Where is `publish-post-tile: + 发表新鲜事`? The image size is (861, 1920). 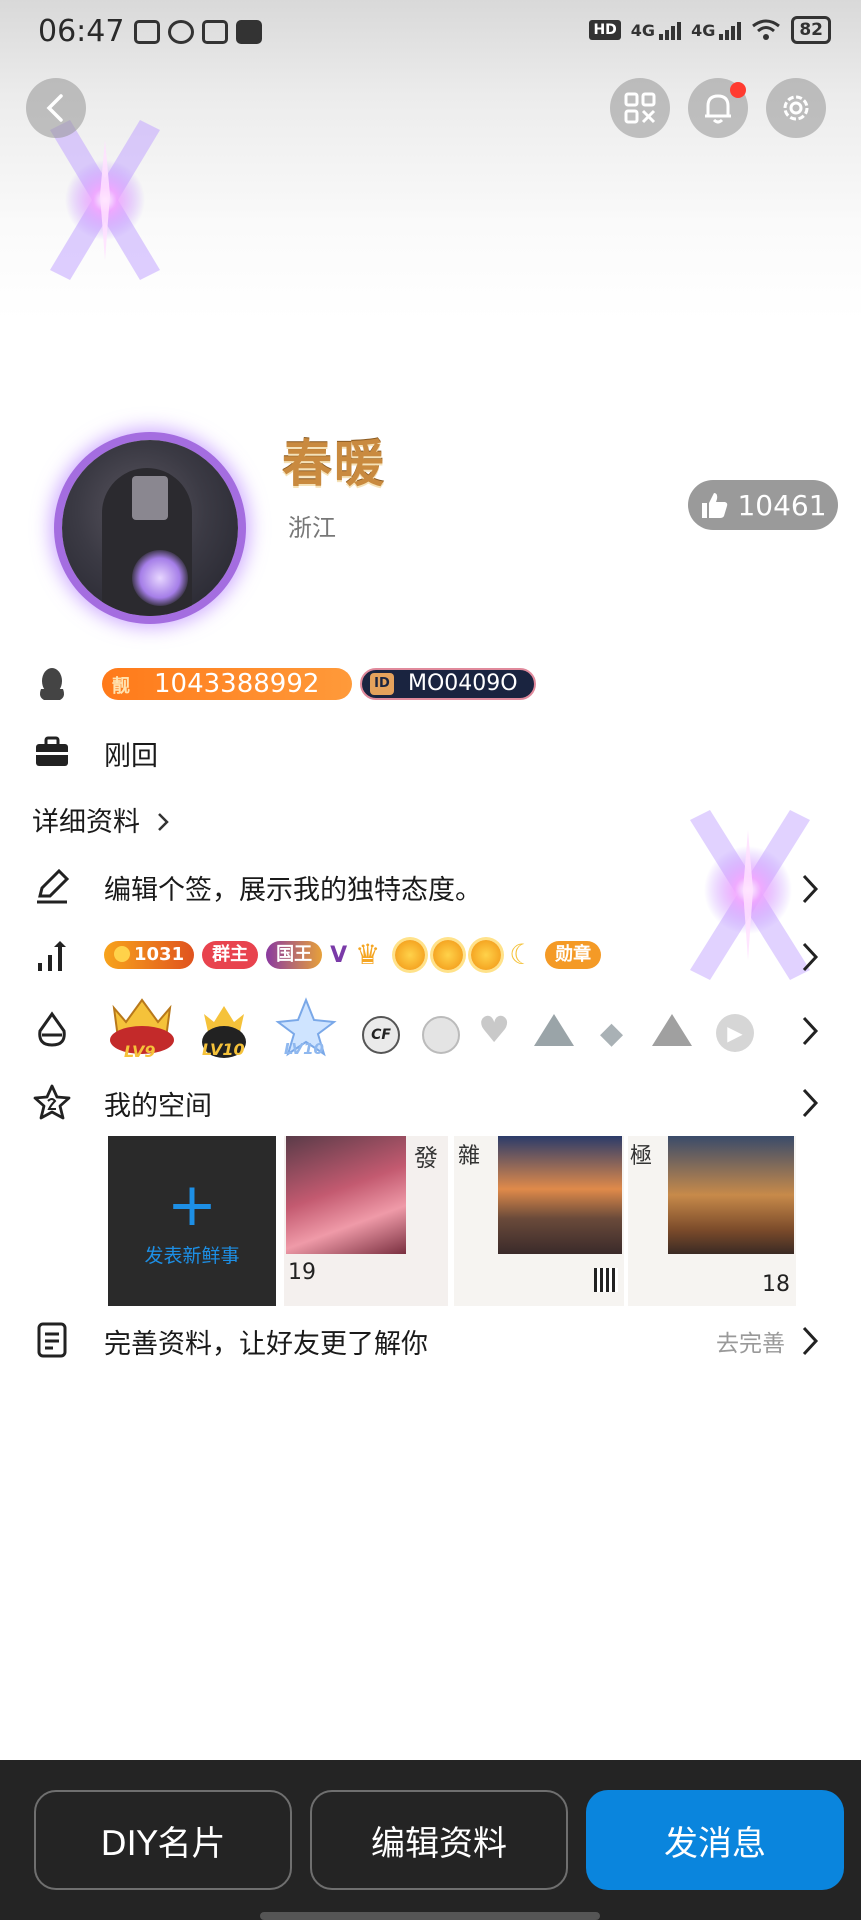
publish-post-tile: + 发表新鲜事 is located at coordinates (192, 1221).